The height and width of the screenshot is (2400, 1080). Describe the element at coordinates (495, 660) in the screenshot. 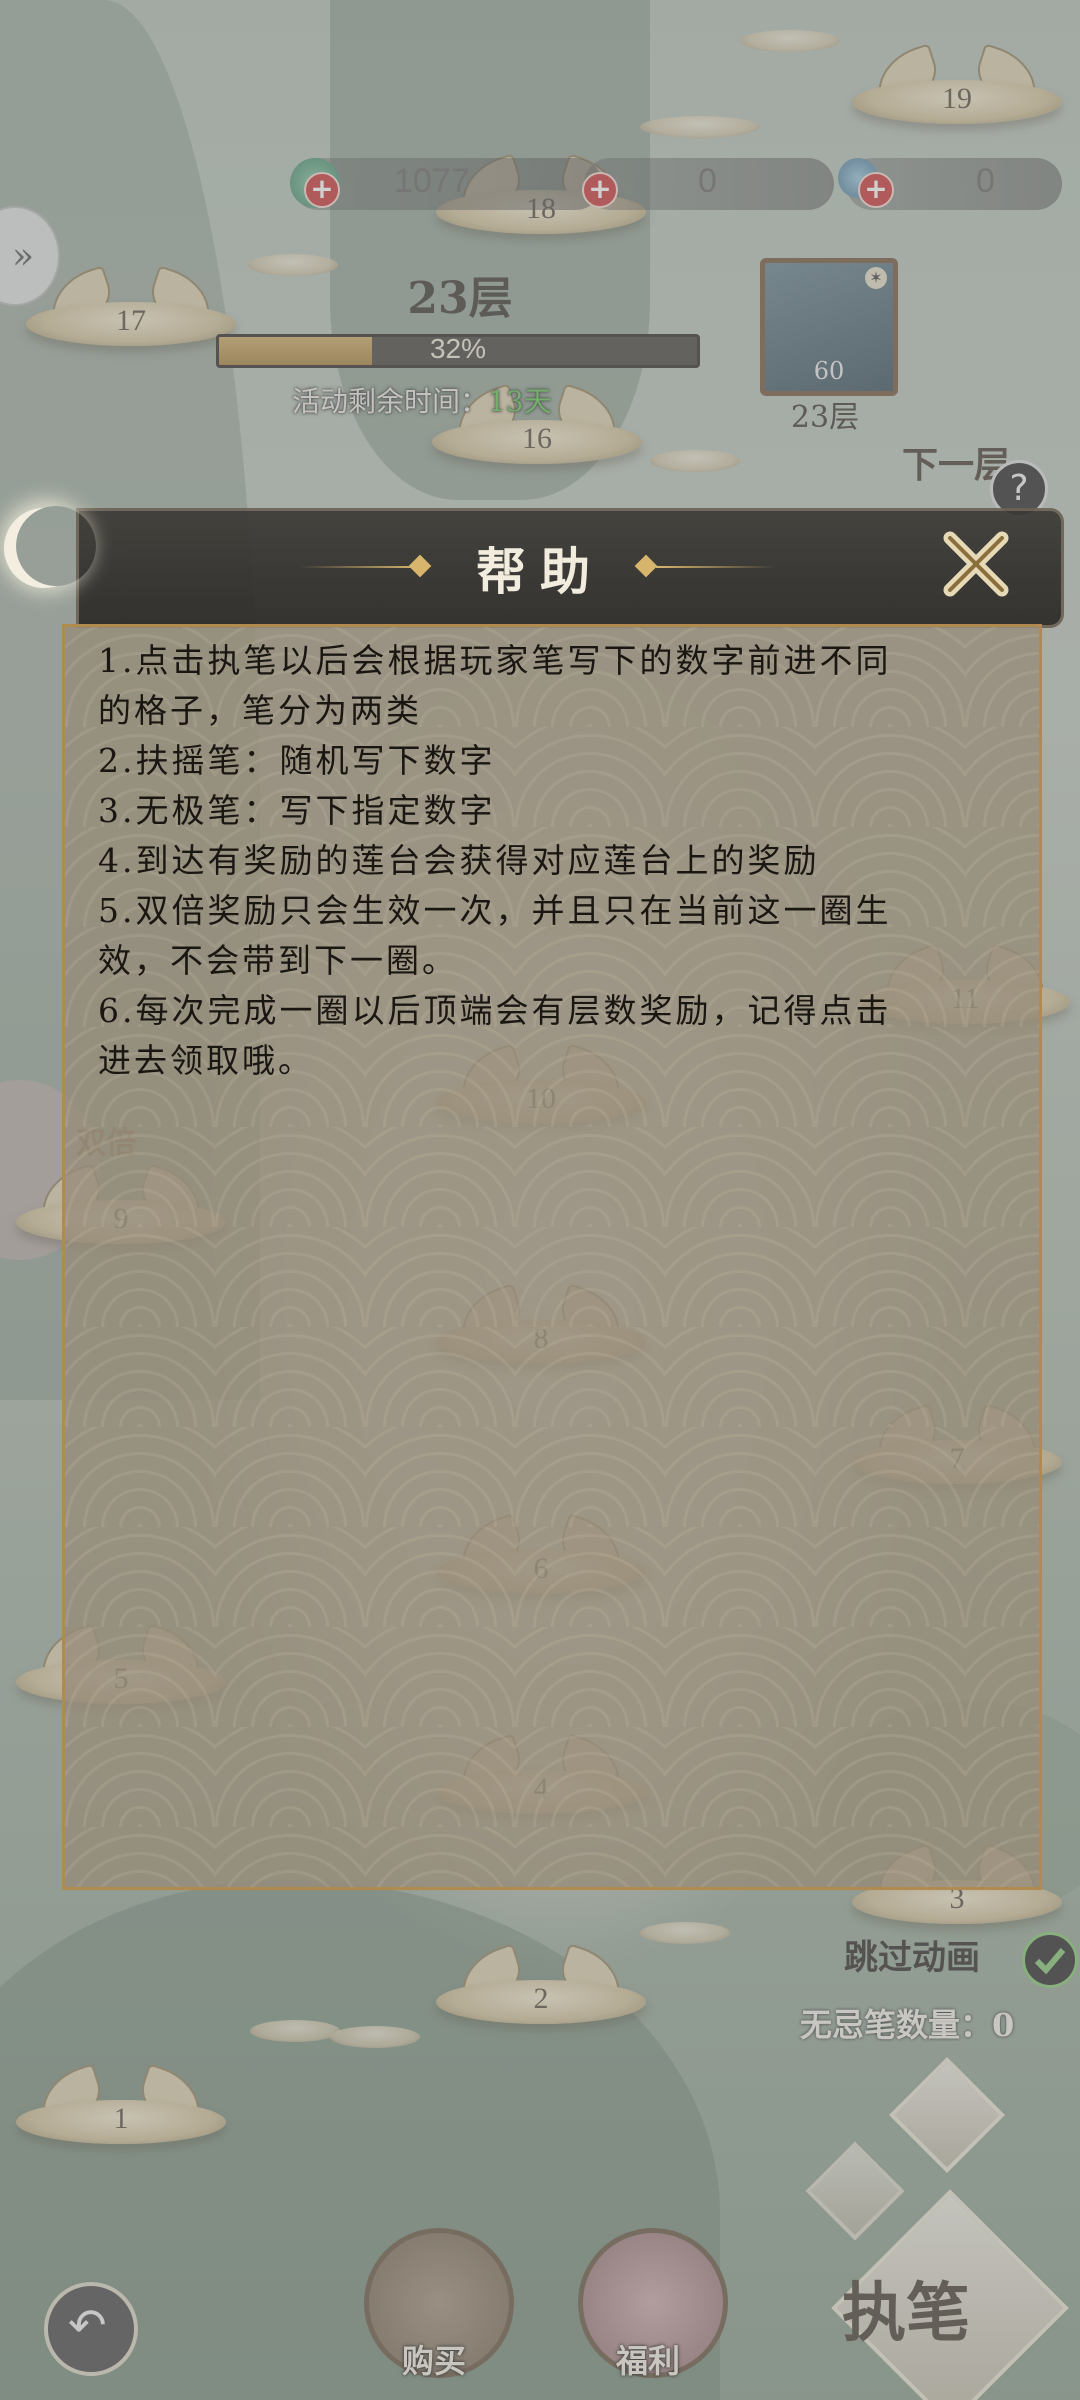

I see `help-line: 1.点击执笔以后会根据玩家笔写下的数字前进不同` at that location.